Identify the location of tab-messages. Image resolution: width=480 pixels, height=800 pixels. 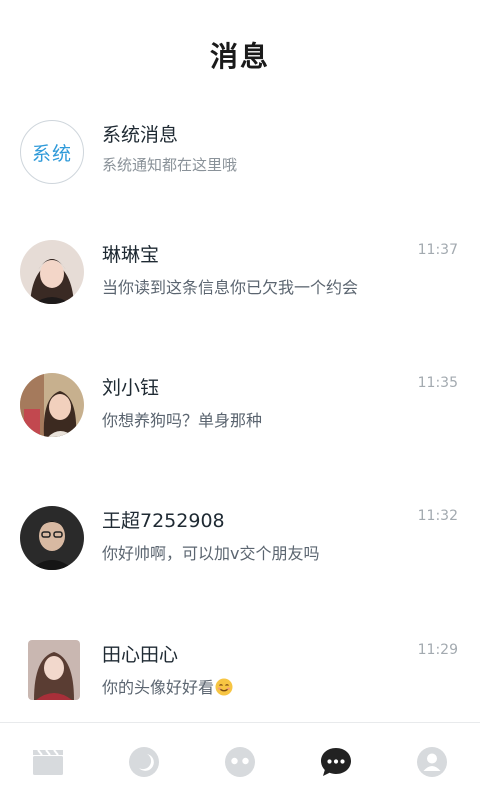
(336, 762).